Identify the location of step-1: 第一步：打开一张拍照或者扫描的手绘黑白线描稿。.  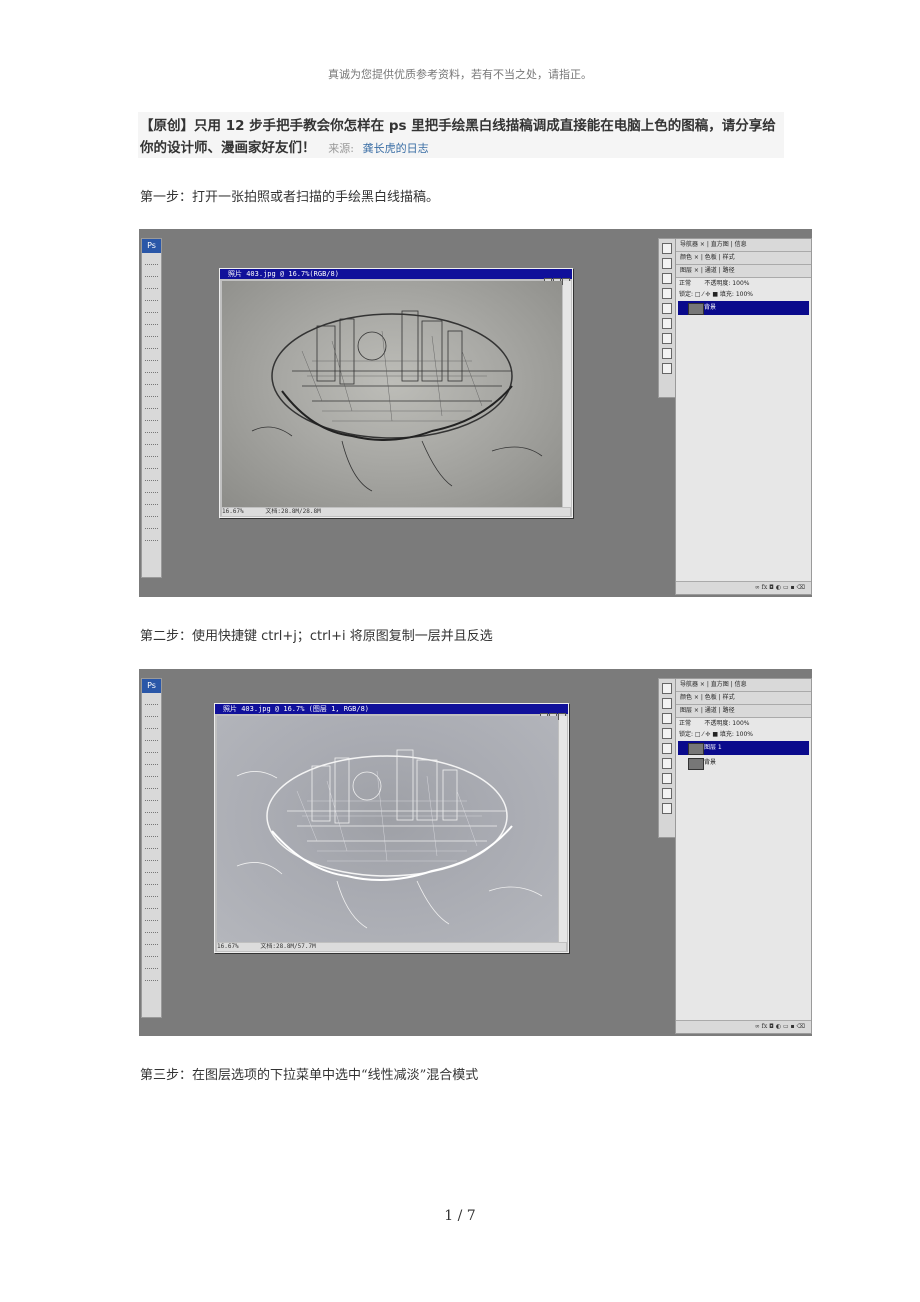
(289, 195).